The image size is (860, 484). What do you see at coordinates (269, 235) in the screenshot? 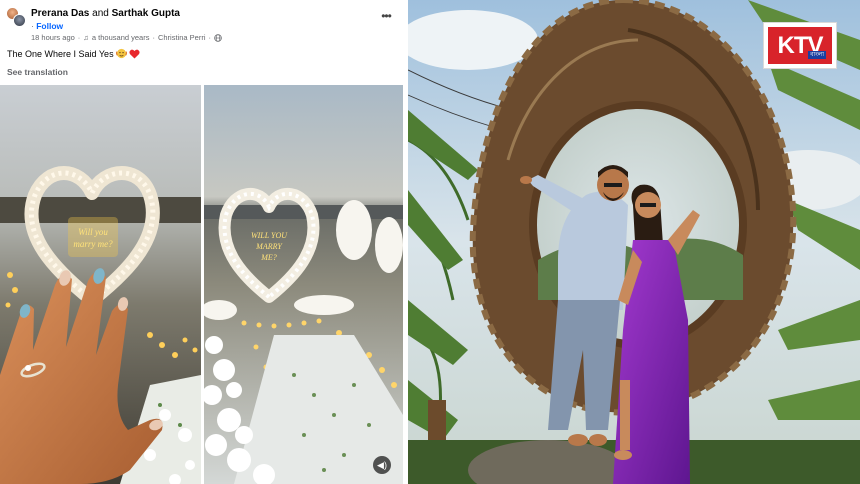
I see `proposal-sign-2: WILL YOU` at bounding box center [269, 235].